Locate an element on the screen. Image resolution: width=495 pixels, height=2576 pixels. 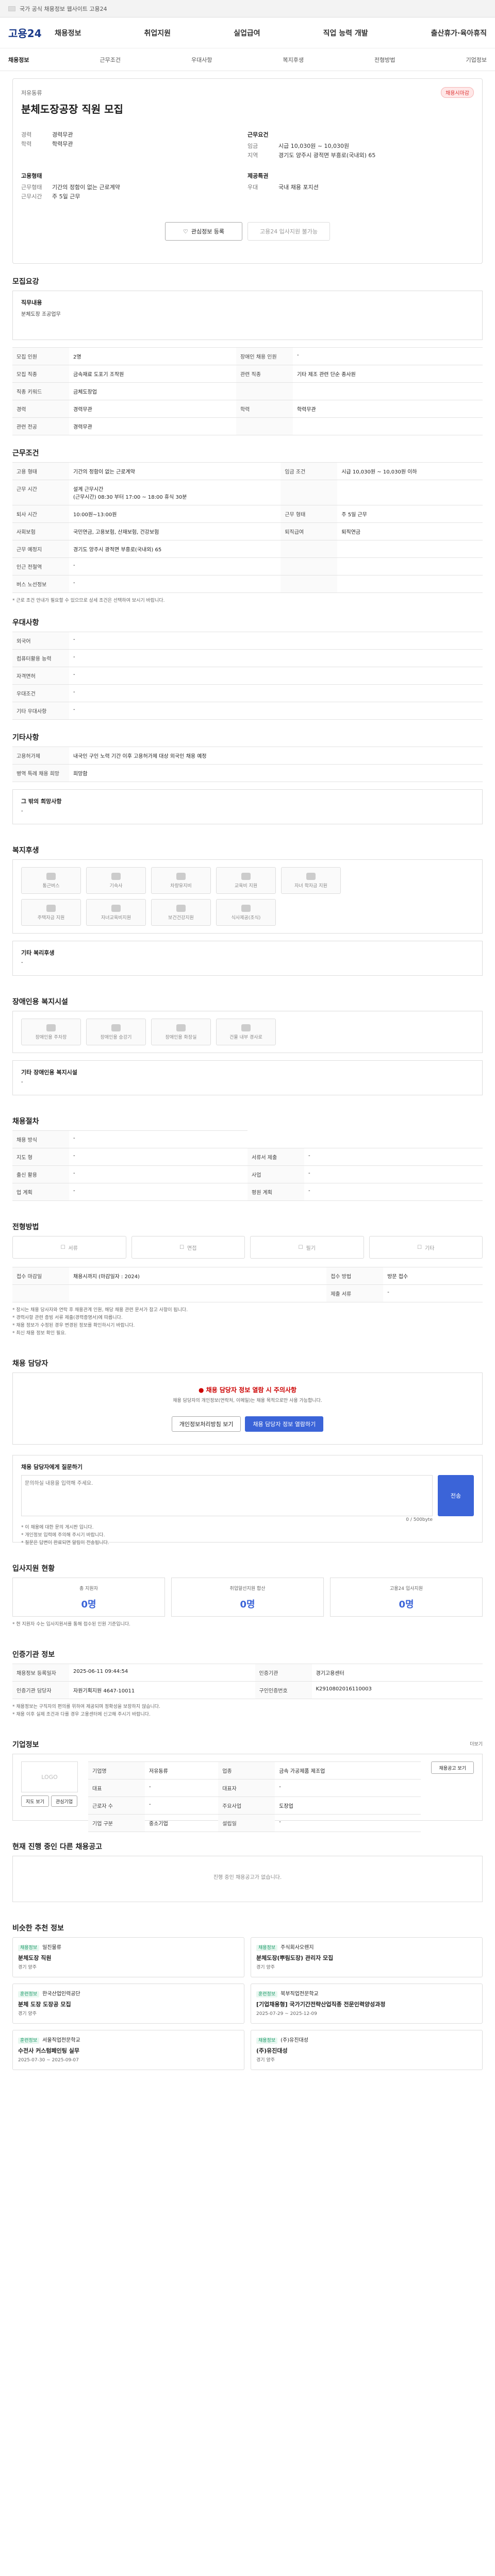
welfare-extra-box: 기타 복리후생 - is located at coordinates (247, 958).